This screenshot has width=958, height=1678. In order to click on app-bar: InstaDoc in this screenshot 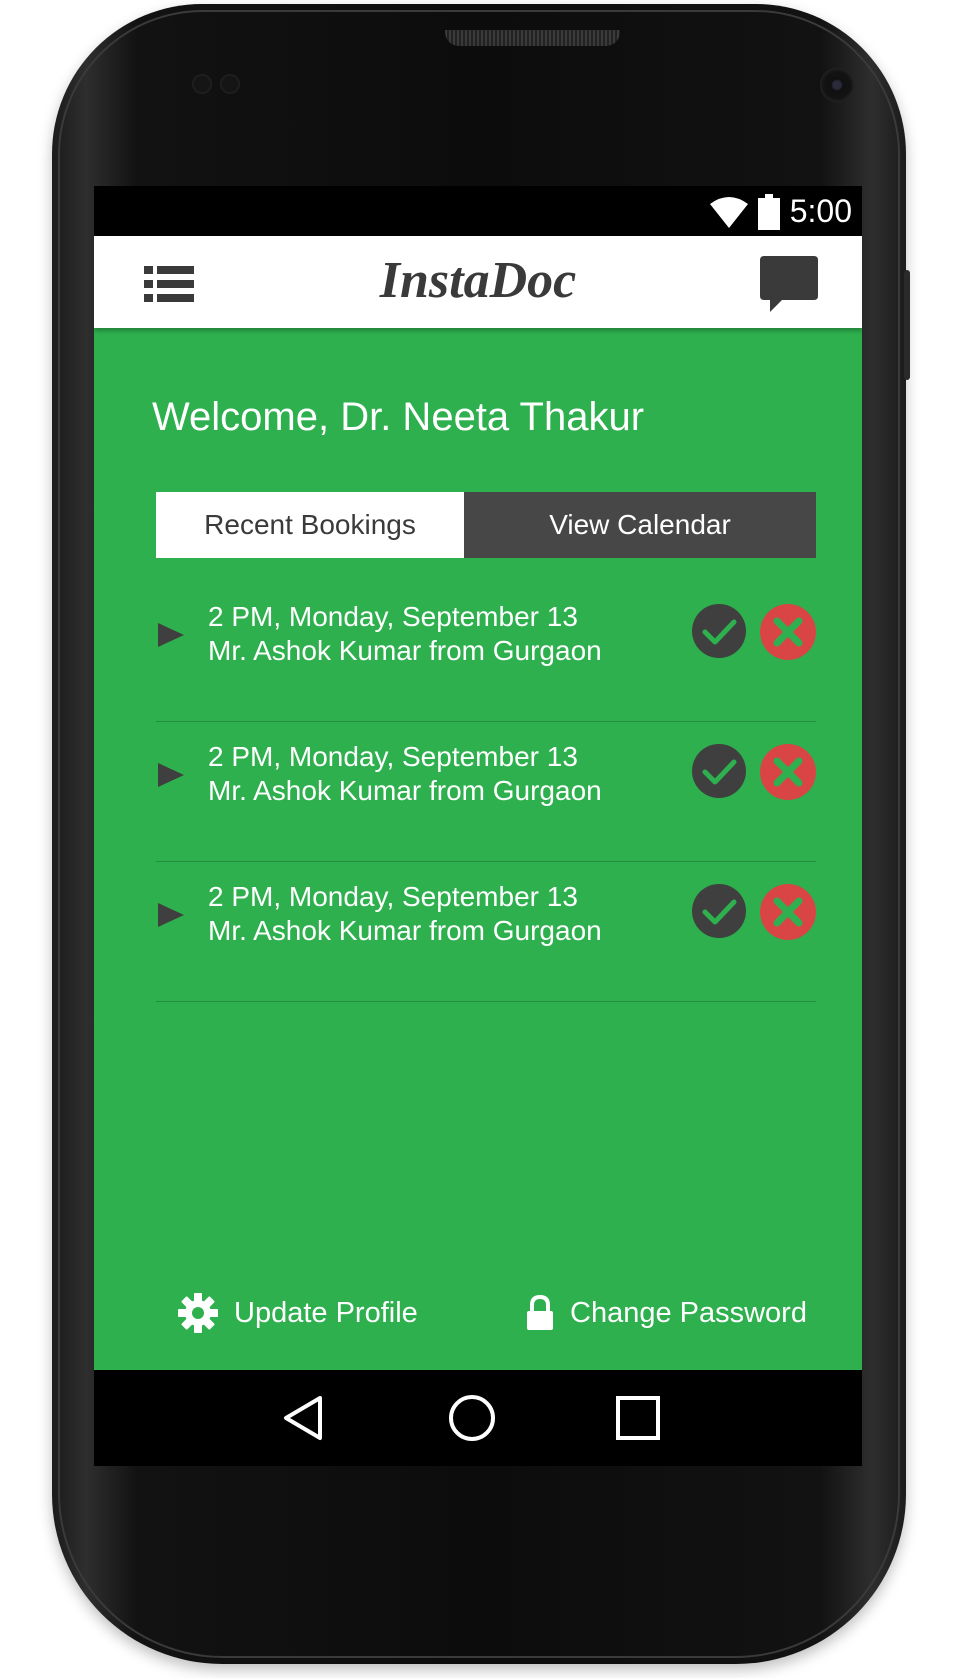, I will do `click(478, 282)`.